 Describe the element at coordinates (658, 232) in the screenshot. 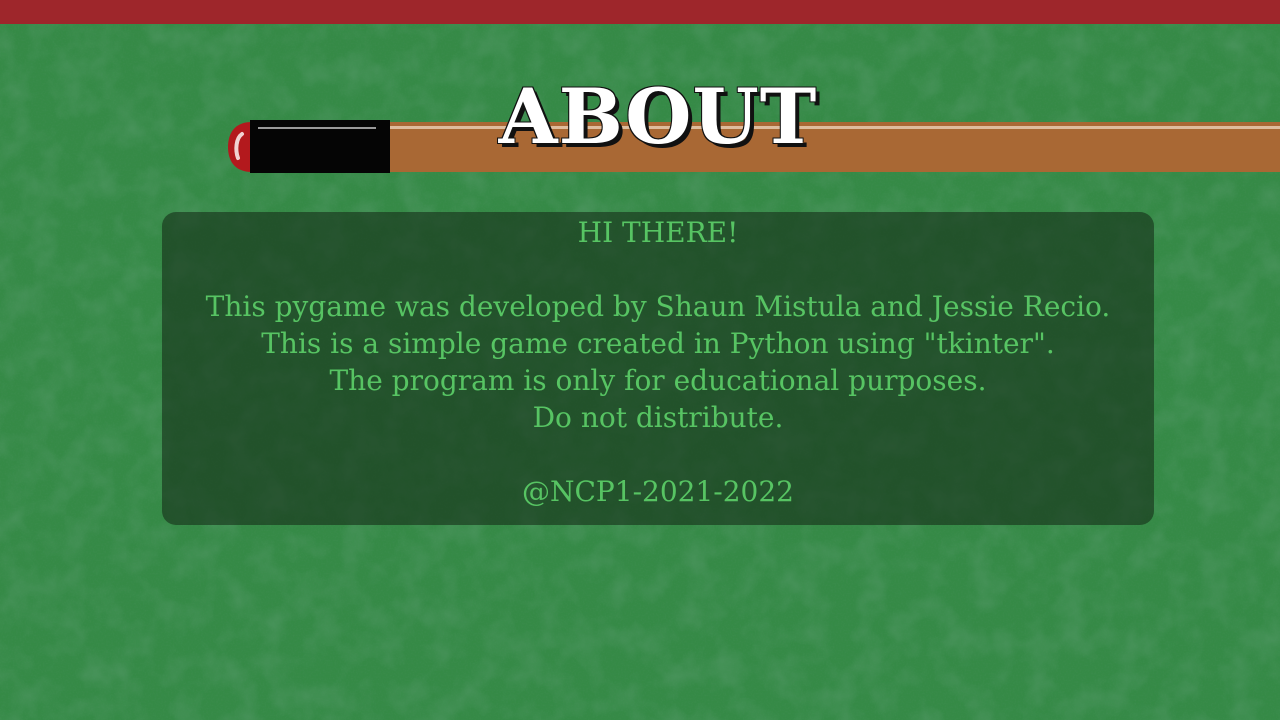

I see `greeting-text: HI THERE!` at that location.